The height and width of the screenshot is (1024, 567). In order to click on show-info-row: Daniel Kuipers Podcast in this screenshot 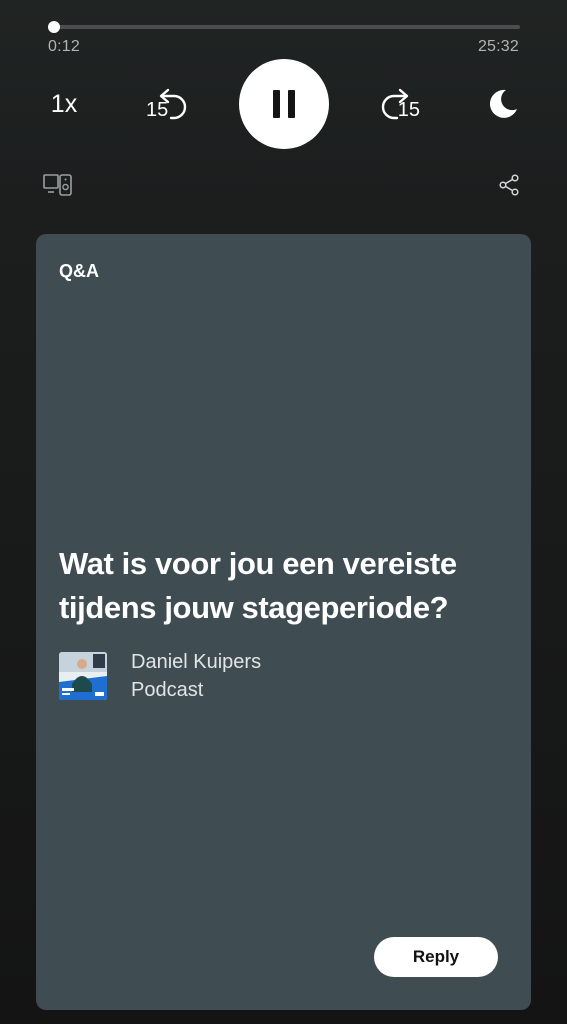, I will do `click(160, 676)`.